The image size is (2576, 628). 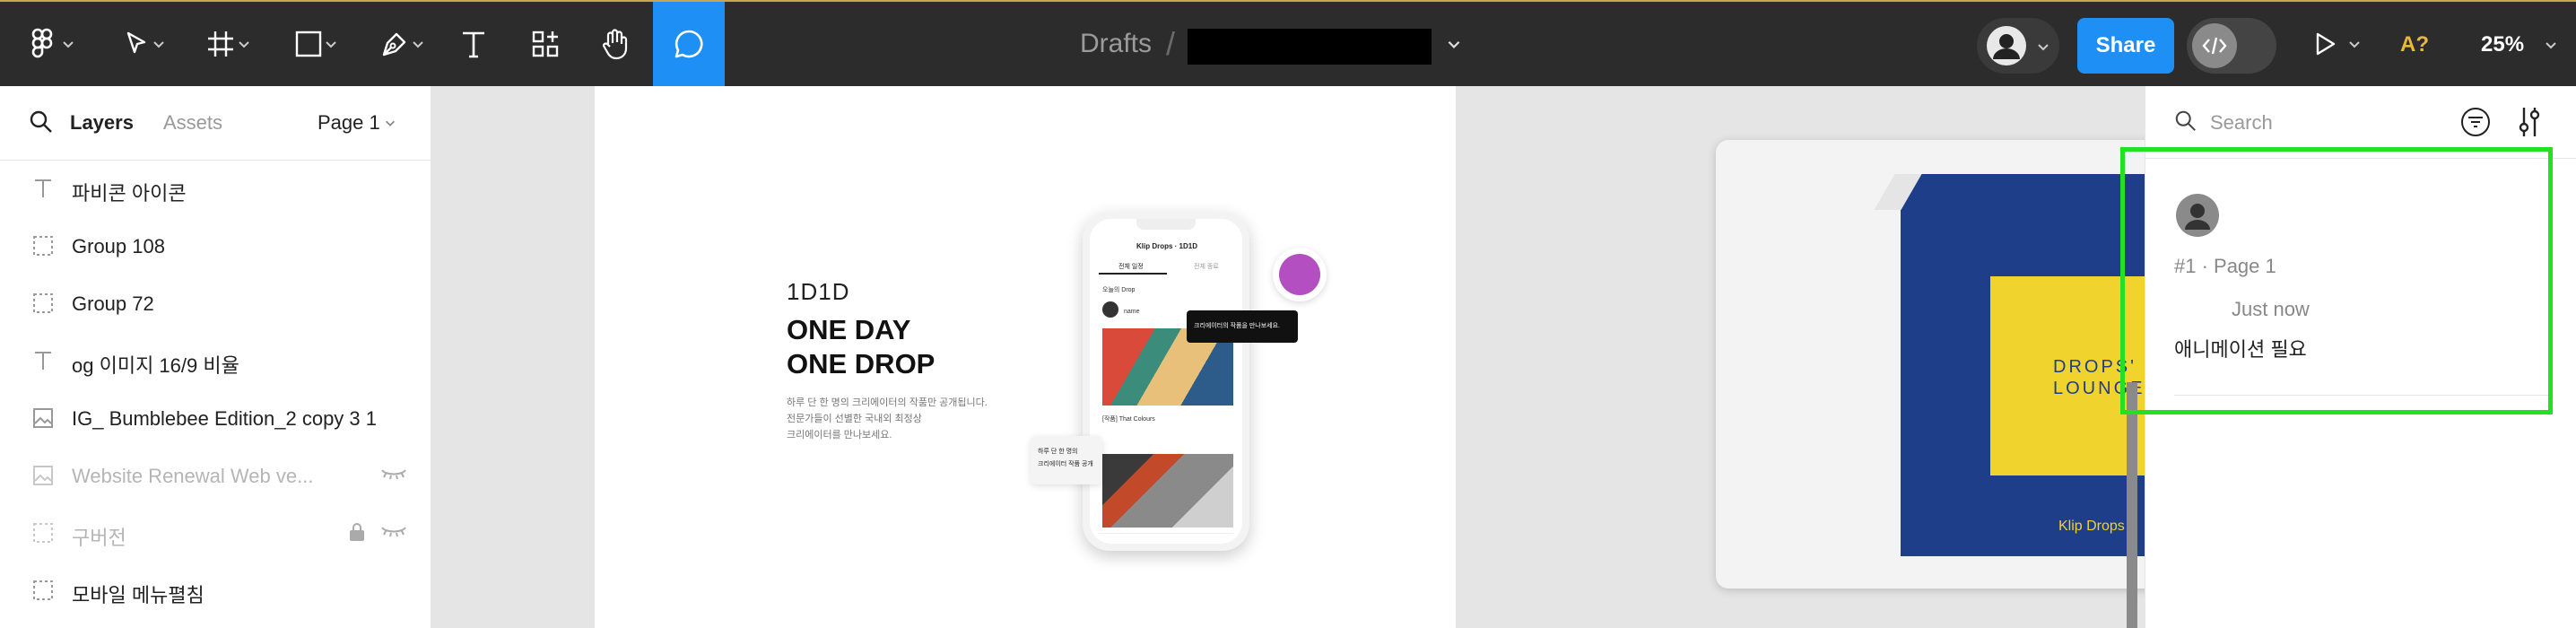 I want to click on avatar-icon, so click(x=2006, y=45).